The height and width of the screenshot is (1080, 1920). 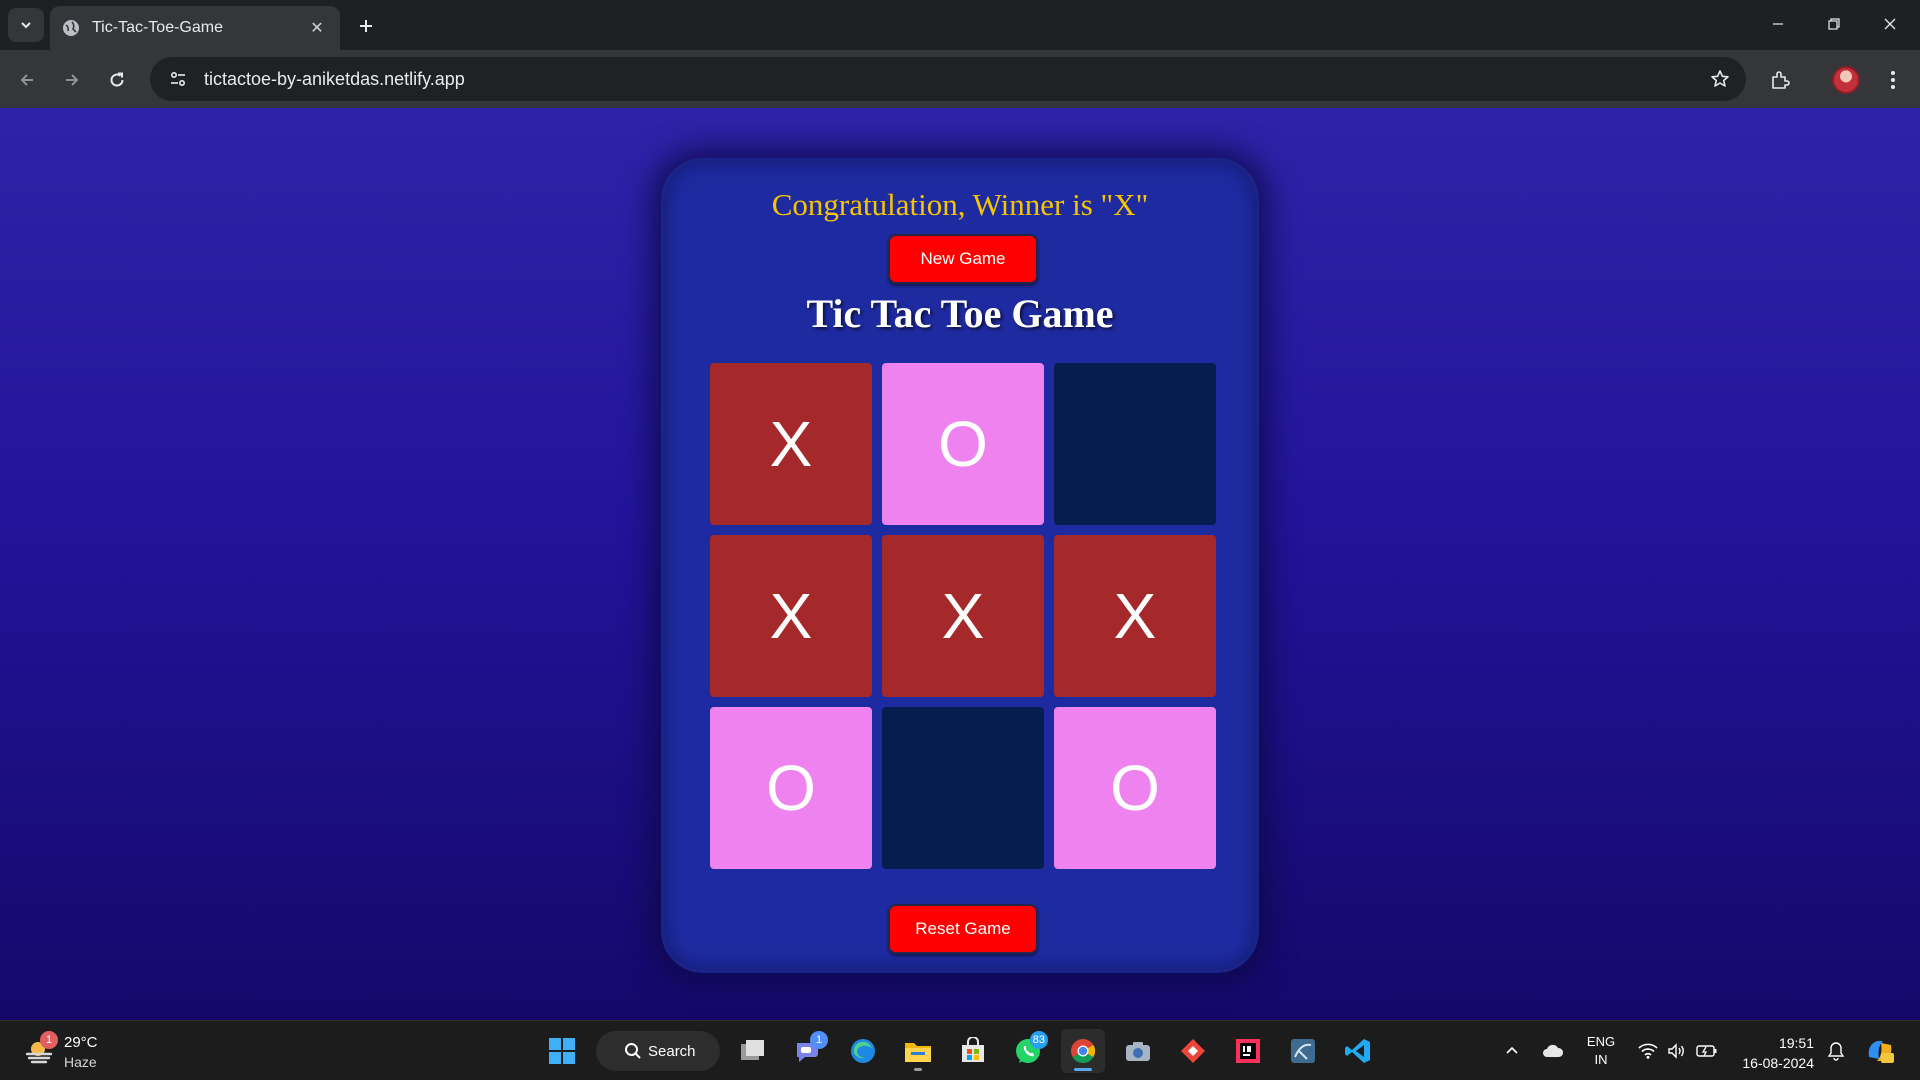 I want to click on url-text: tictactoe-by-aniketdas.netlify.app, so click(x=952, y=79).